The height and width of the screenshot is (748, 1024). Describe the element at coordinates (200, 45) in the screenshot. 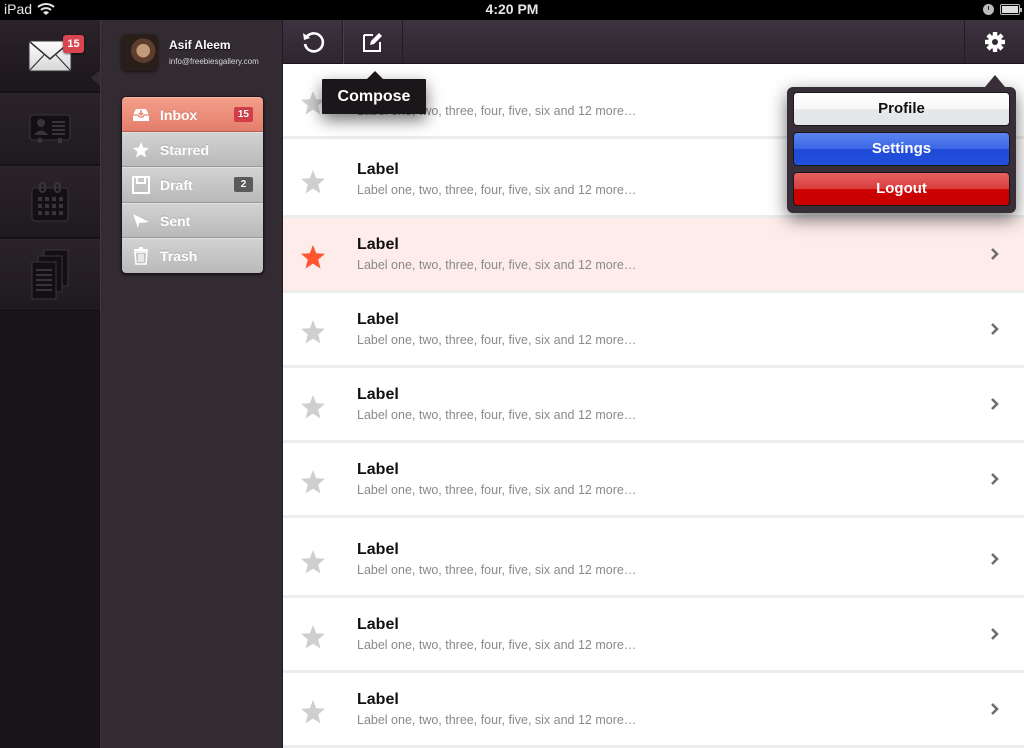

I see `account-name: Asif Aleem` at that location.